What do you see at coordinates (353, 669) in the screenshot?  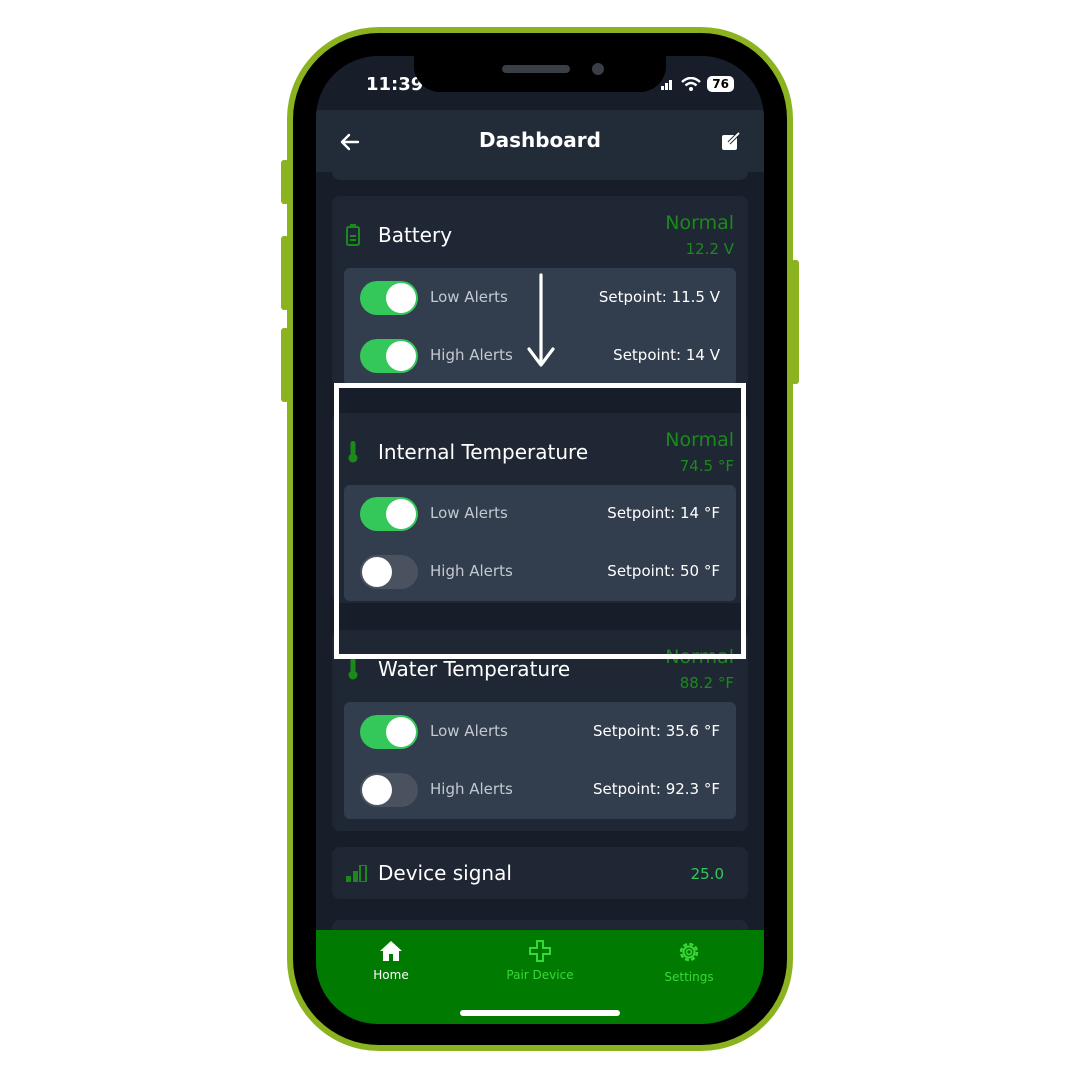 I see `thermometer-icon` at bounding box center [353, 669].